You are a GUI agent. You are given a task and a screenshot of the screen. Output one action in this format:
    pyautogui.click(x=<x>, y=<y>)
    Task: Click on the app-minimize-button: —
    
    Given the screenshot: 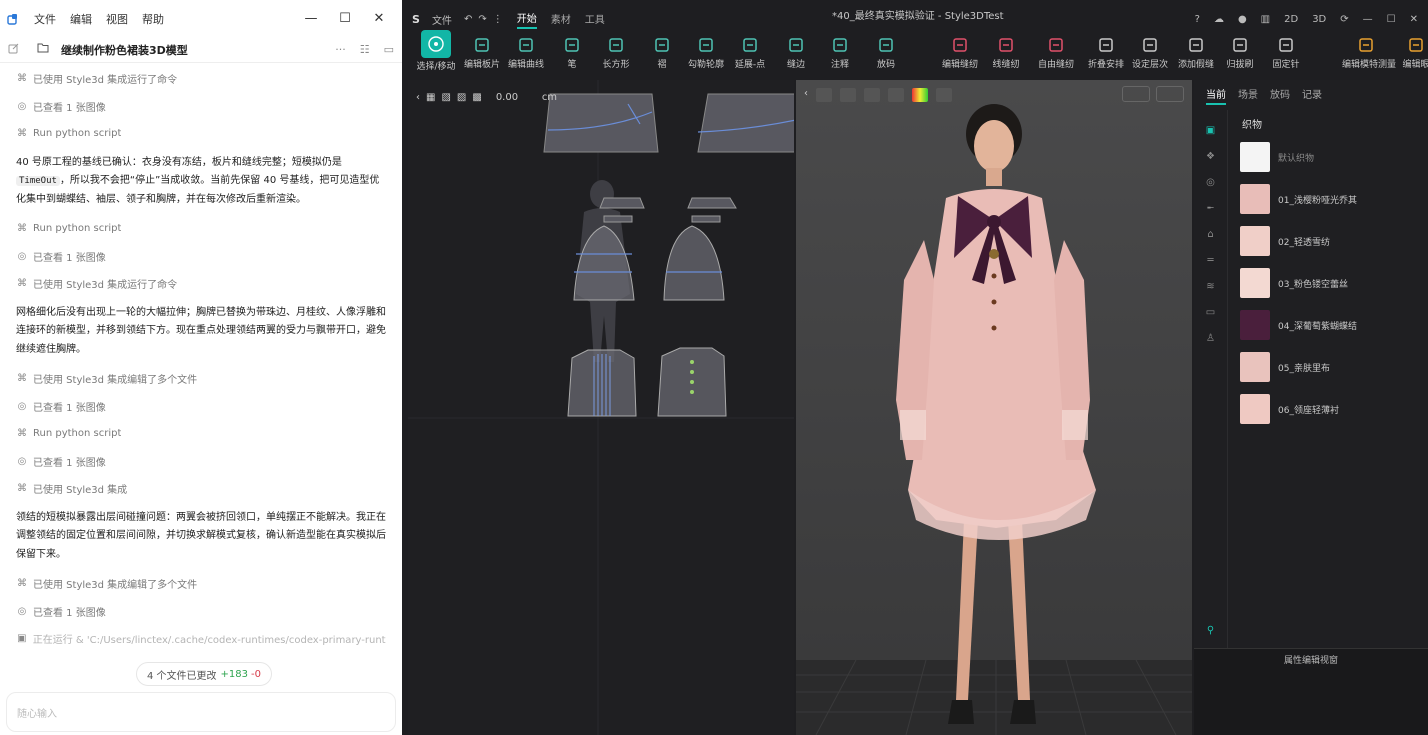 What is the action you would take?
    pyautogui.click(x=1368, y=19)
    